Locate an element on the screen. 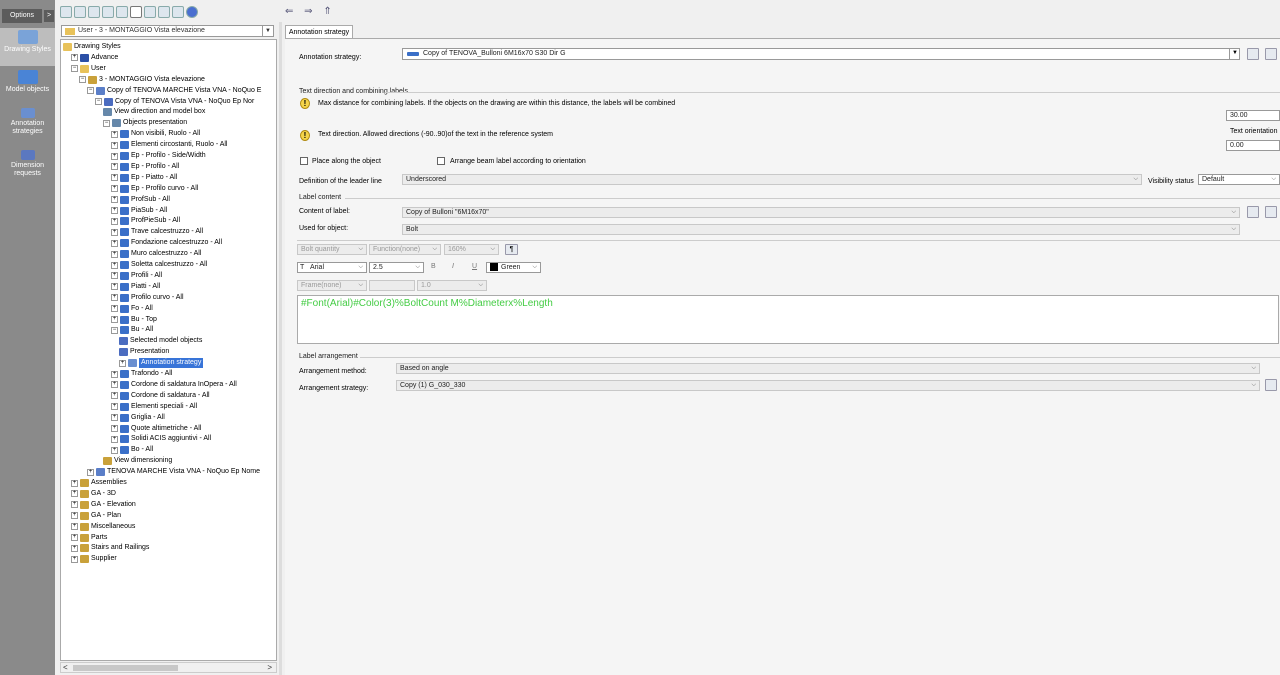 This screenshot has width=1280, height=675. frame-select: Frame(none) ⌵ is located at coordinates (332, 285).